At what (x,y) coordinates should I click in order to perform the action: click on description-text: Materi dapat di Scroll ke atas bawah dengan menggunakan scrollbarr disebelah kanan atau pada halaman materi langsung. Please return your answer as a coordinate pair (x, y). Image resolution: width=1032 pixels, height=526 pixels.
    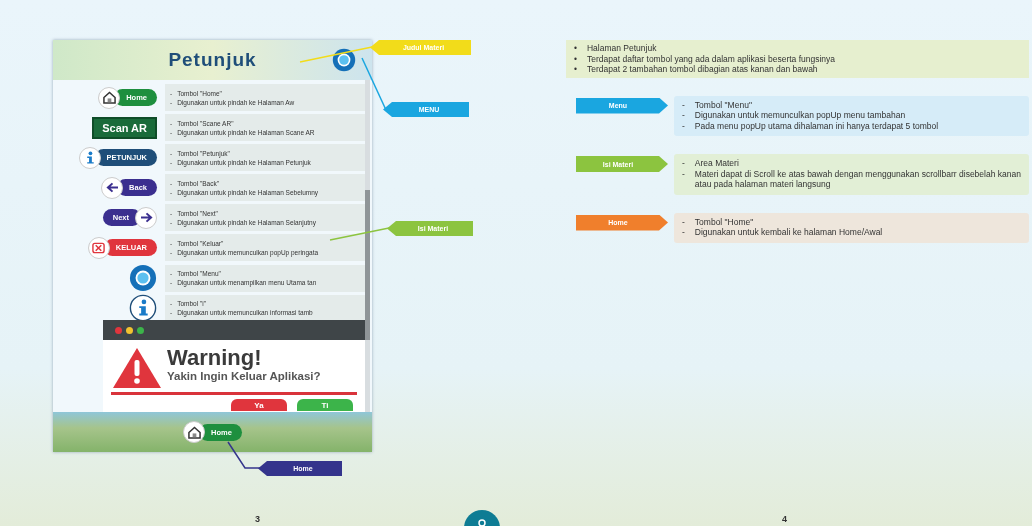
    Looking at the image, I should click on (857, 179).